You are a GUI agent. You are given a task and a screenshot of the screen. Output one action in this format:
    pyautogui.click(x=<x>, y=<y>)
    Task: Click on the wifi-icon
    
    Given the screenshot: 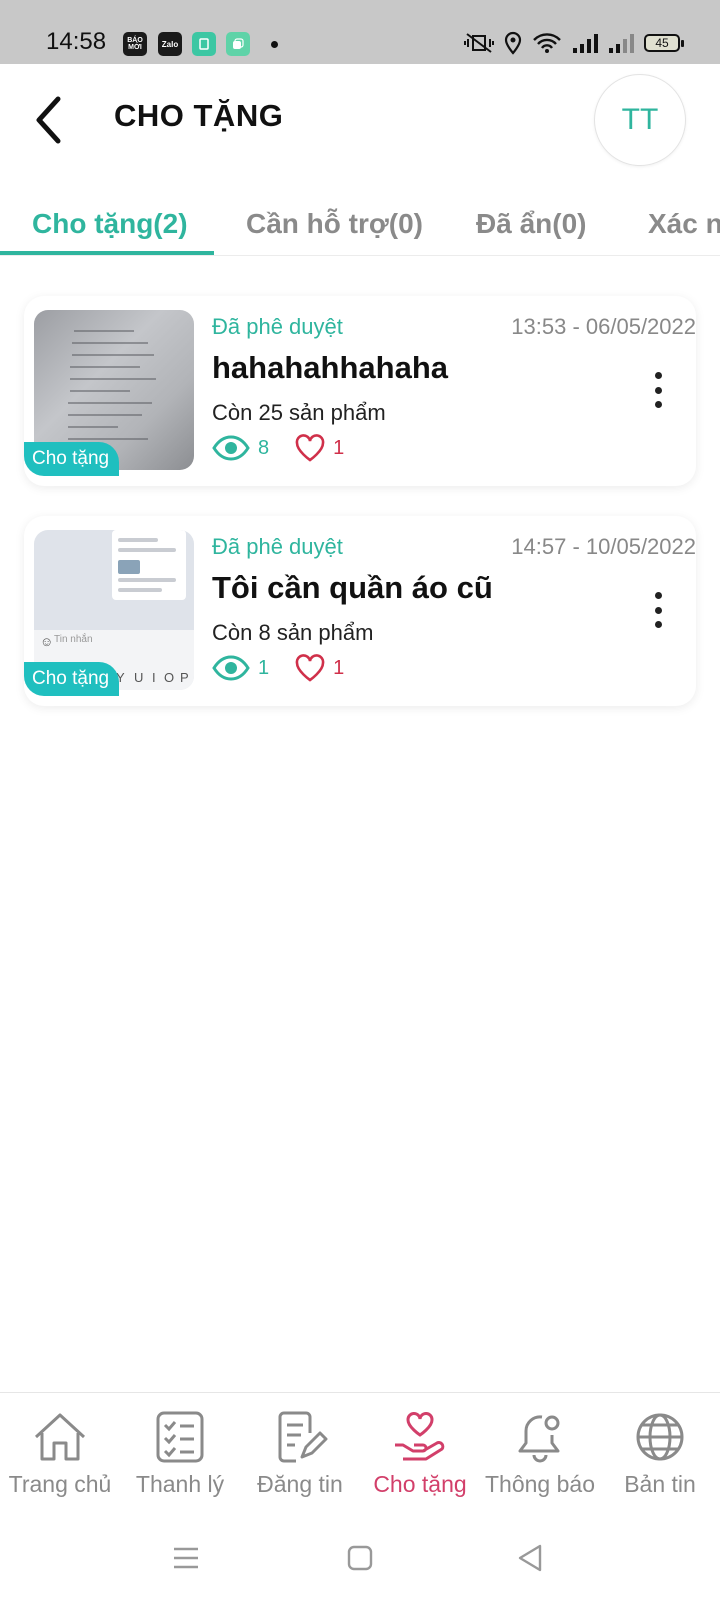 What is the action you would take?
    pyautogui.click(x=547, y=43)
    